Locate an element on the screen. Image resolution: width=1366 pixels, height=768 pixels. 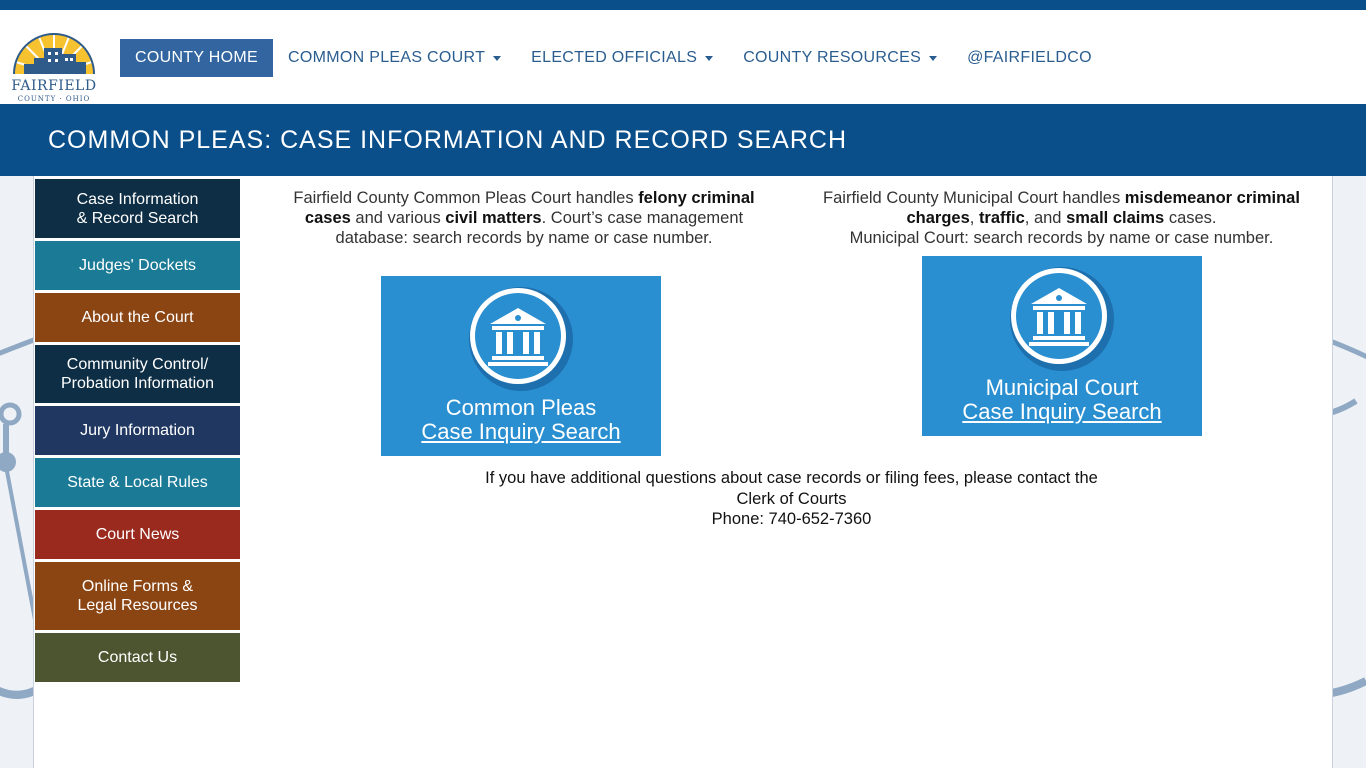
sidebar-item-contact-us: Contact Us is located at coordinates (137, 657).